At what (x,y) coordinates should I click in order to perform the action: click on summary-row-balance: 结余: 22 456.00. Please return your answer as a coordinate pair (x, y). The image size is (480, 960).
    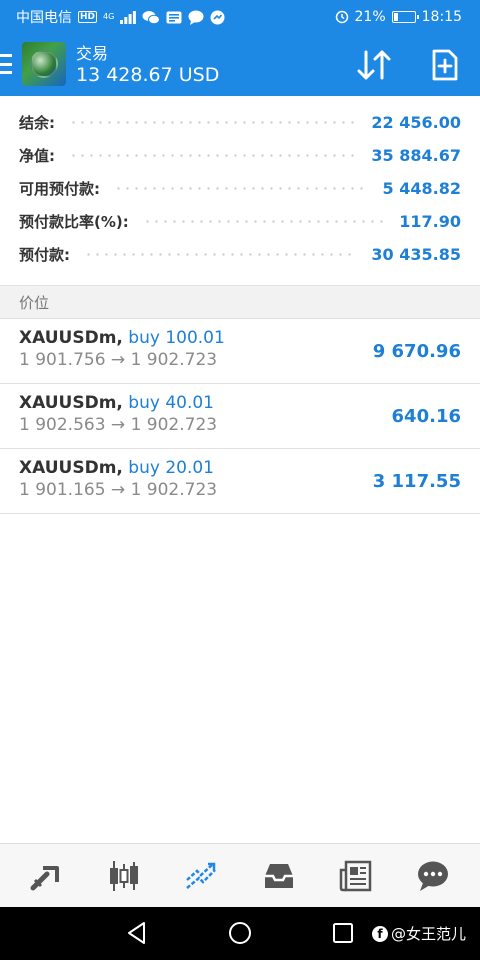
    Looking at the image, I should click on (240, 122).